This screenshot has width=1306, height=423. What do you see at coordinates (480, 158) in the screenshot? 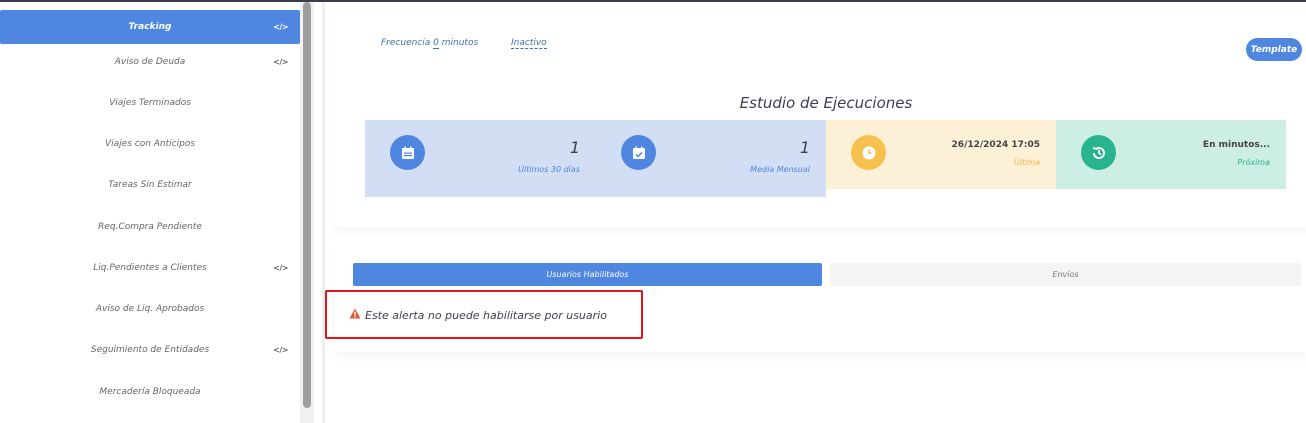
I see `stat-card-last-30-days: 1 Últimos 30 días` at bounding box center [480, 158].